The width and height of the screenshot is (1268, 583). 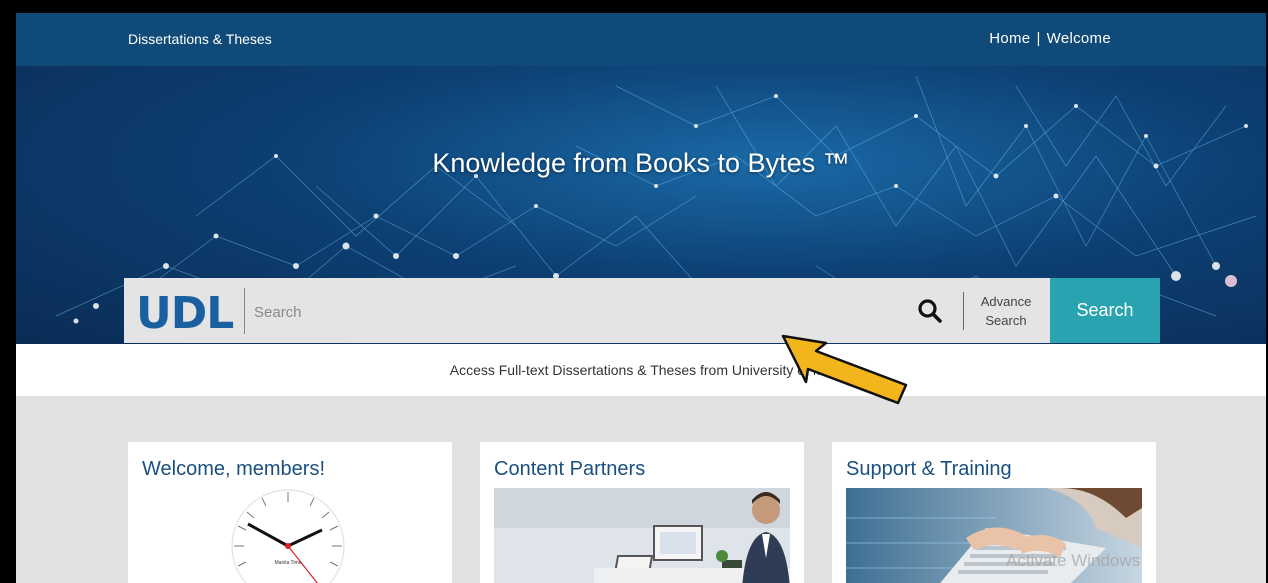 I want to click on card-title: Welcome, members!, so click(x=234, y=469).